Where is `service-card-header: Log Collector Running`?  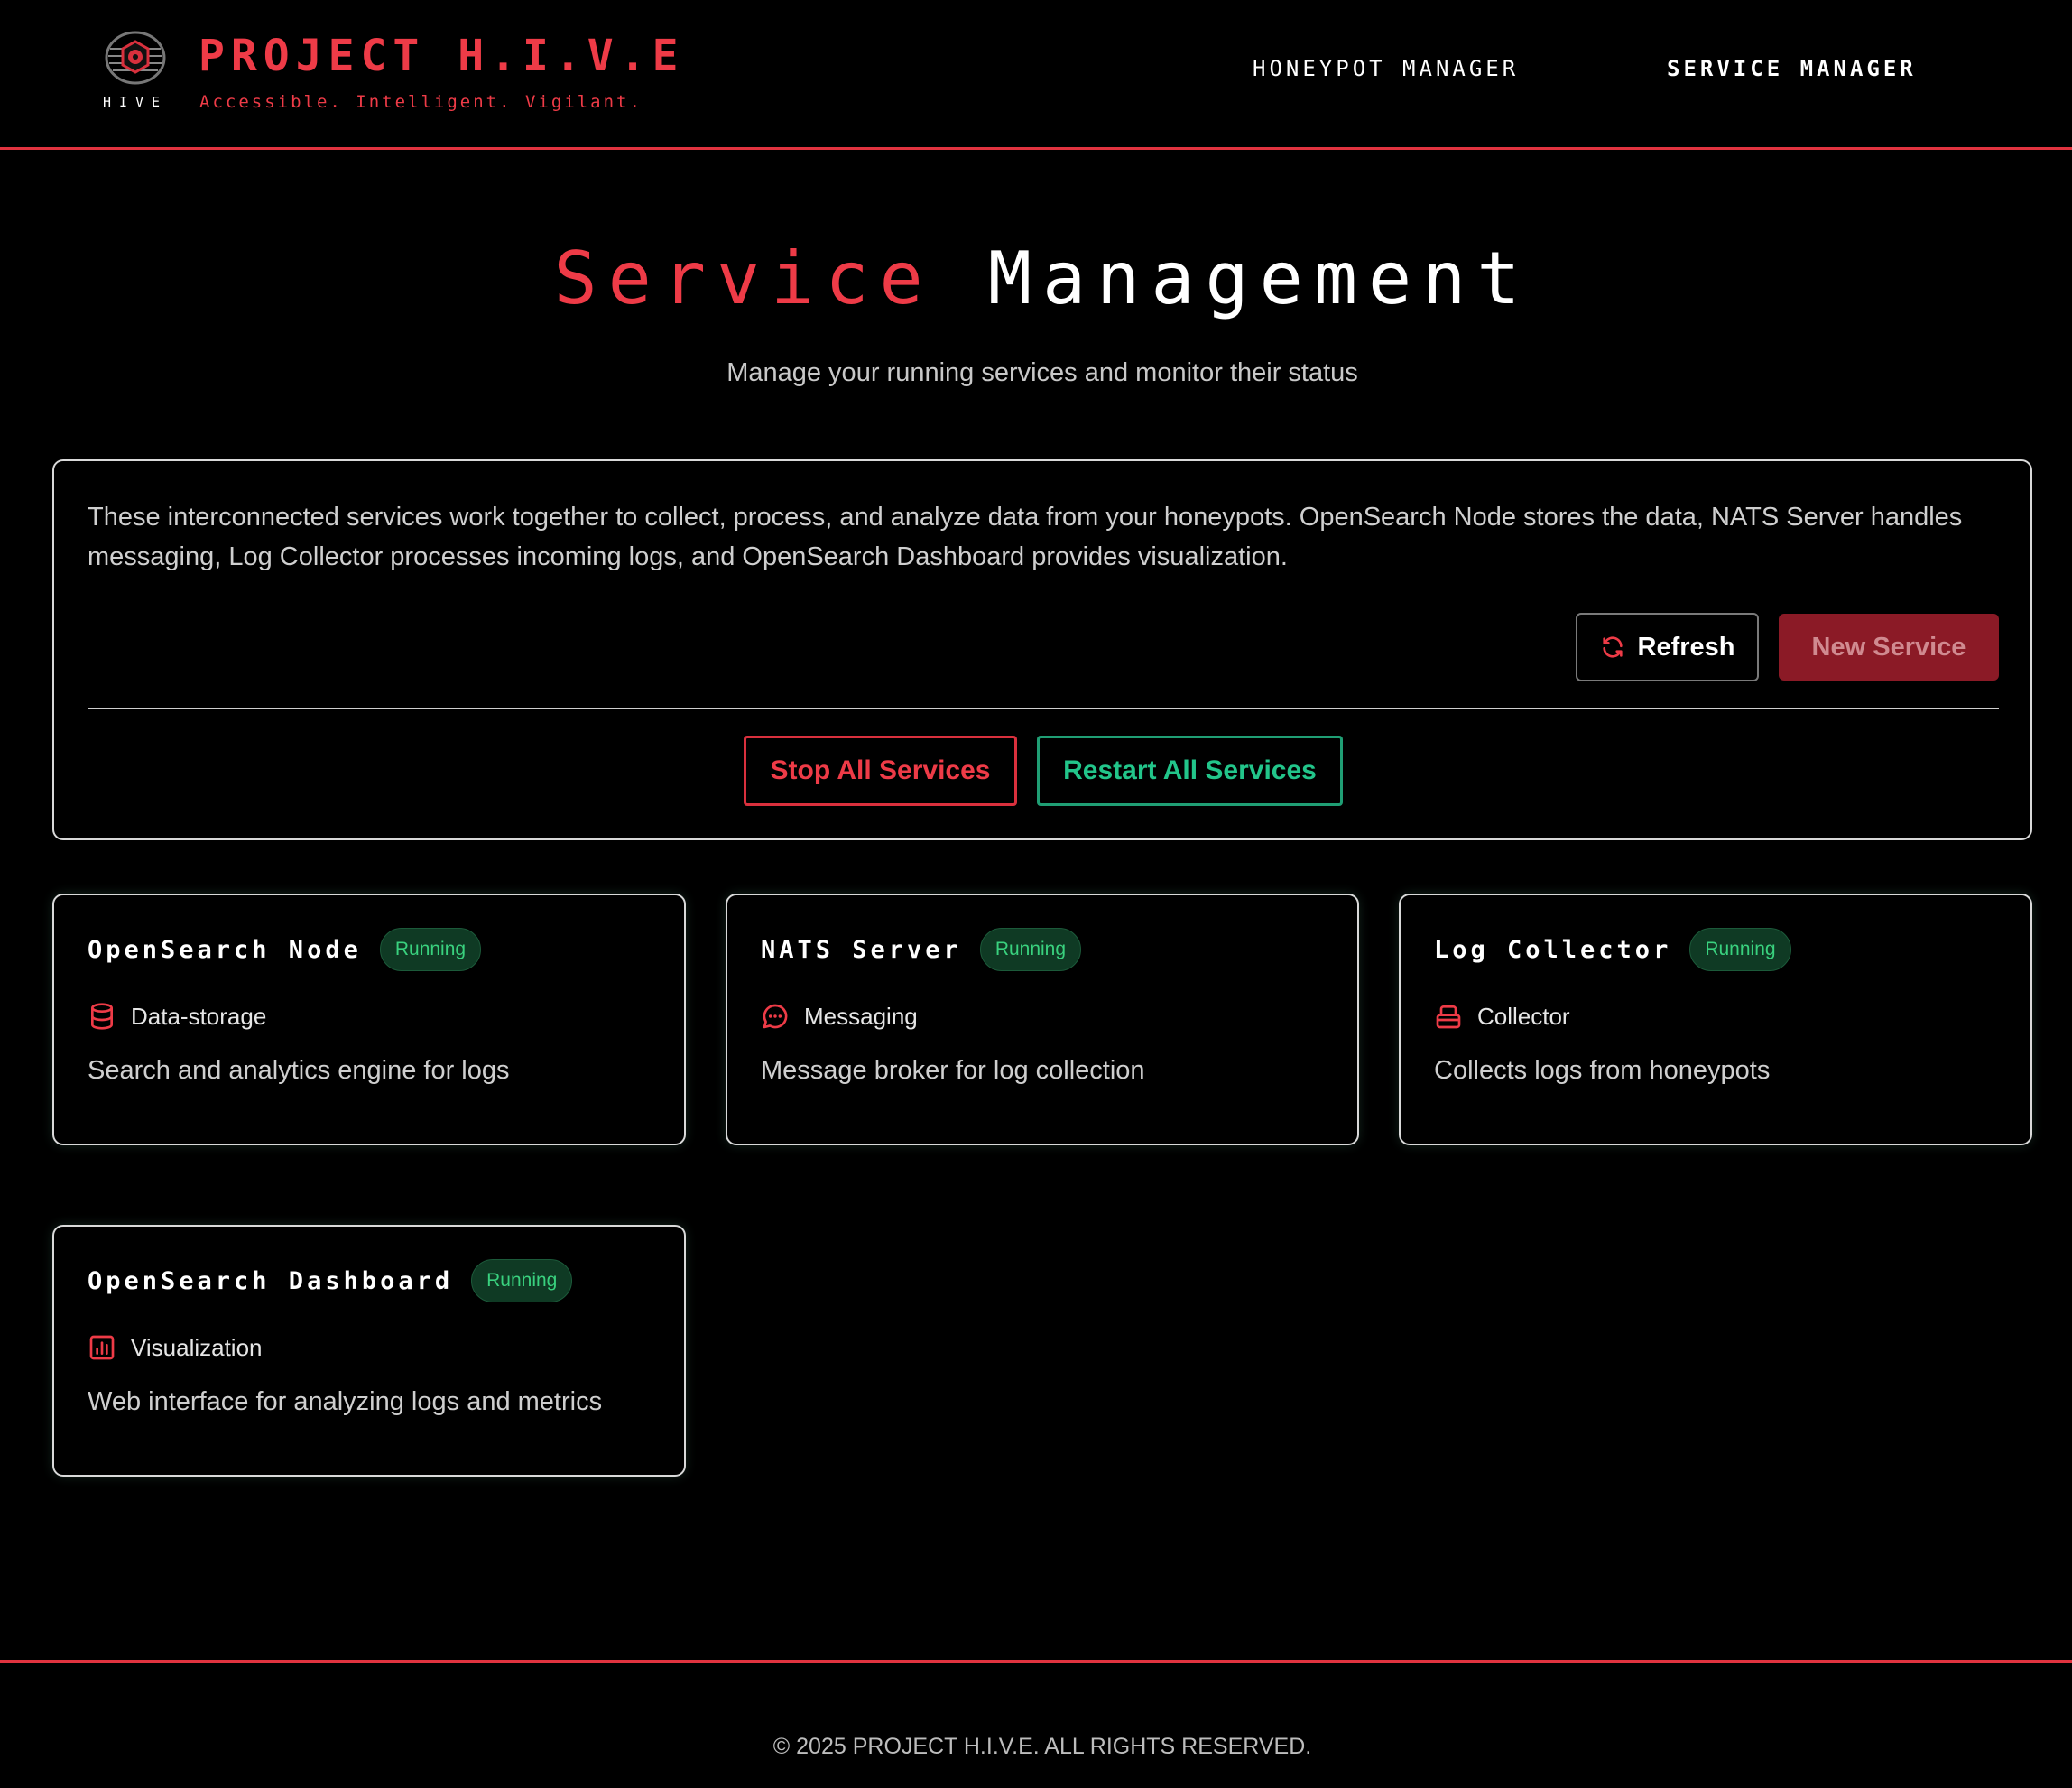
service-card-header: Log Collector Running is located at coordinates (1612, 949).